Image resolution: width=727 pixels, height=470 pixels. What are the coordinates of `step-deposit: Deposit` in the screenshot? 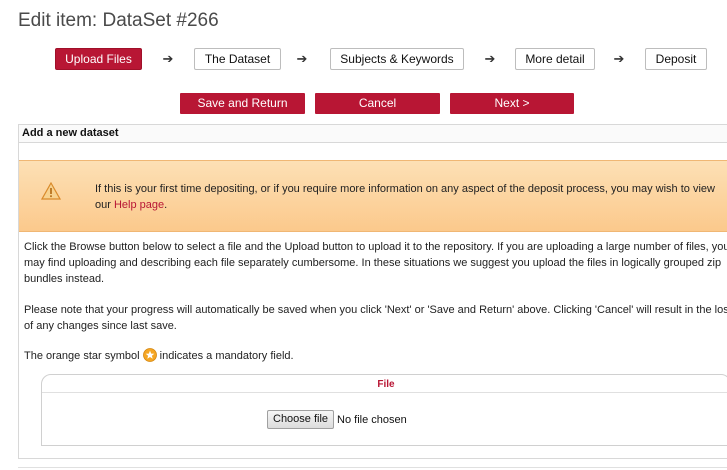 It's located at (676, 59).